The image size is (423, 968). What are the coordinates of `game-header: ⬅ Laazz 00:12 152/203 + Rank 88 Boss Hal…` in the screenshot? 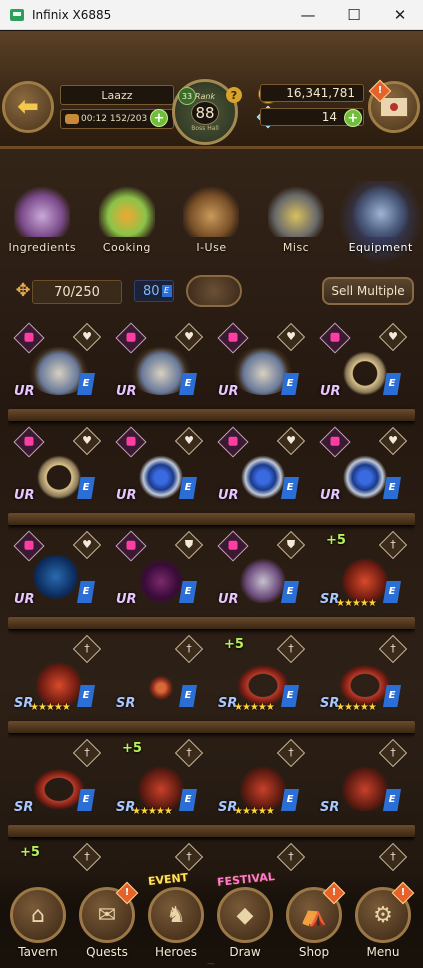 It's located at (211, 90).